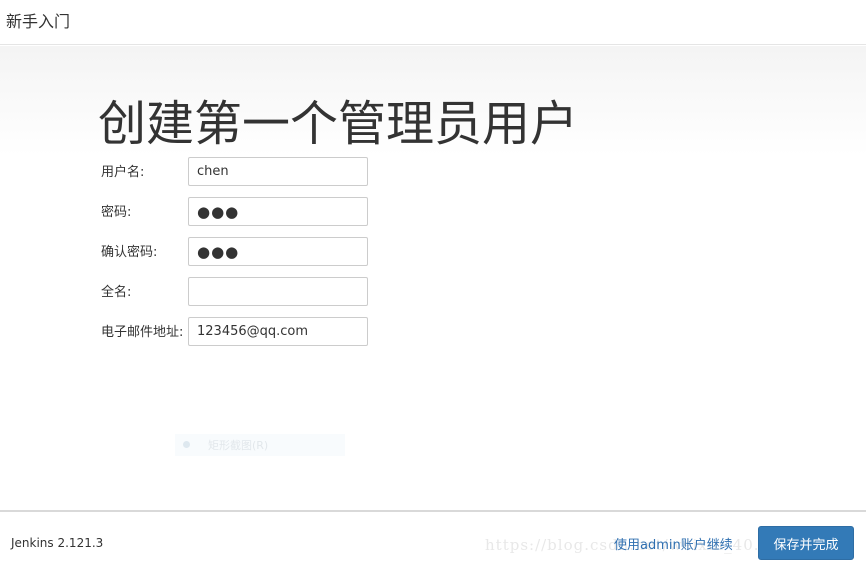  I want to click on radio-dot-icon, so click(186, 444).